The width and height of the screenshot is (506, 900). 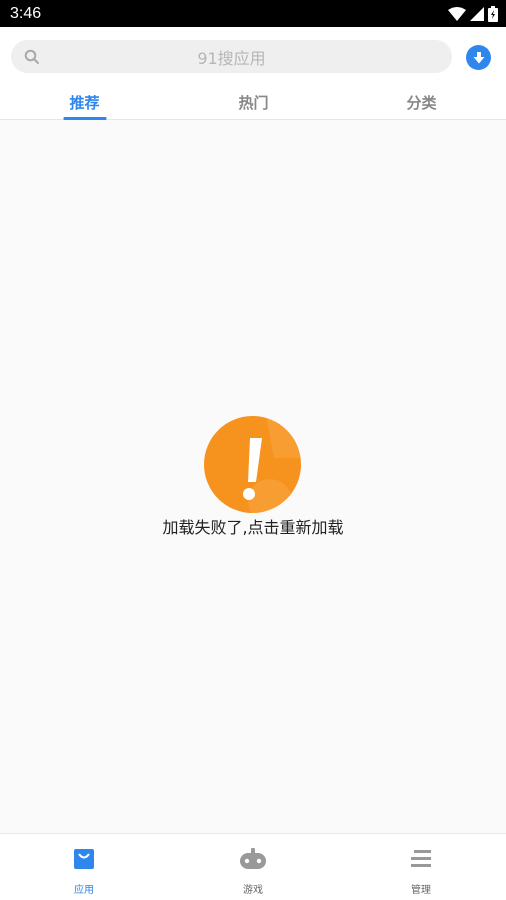 I want to click on gamepad-icon, so click(x=253, y=858).